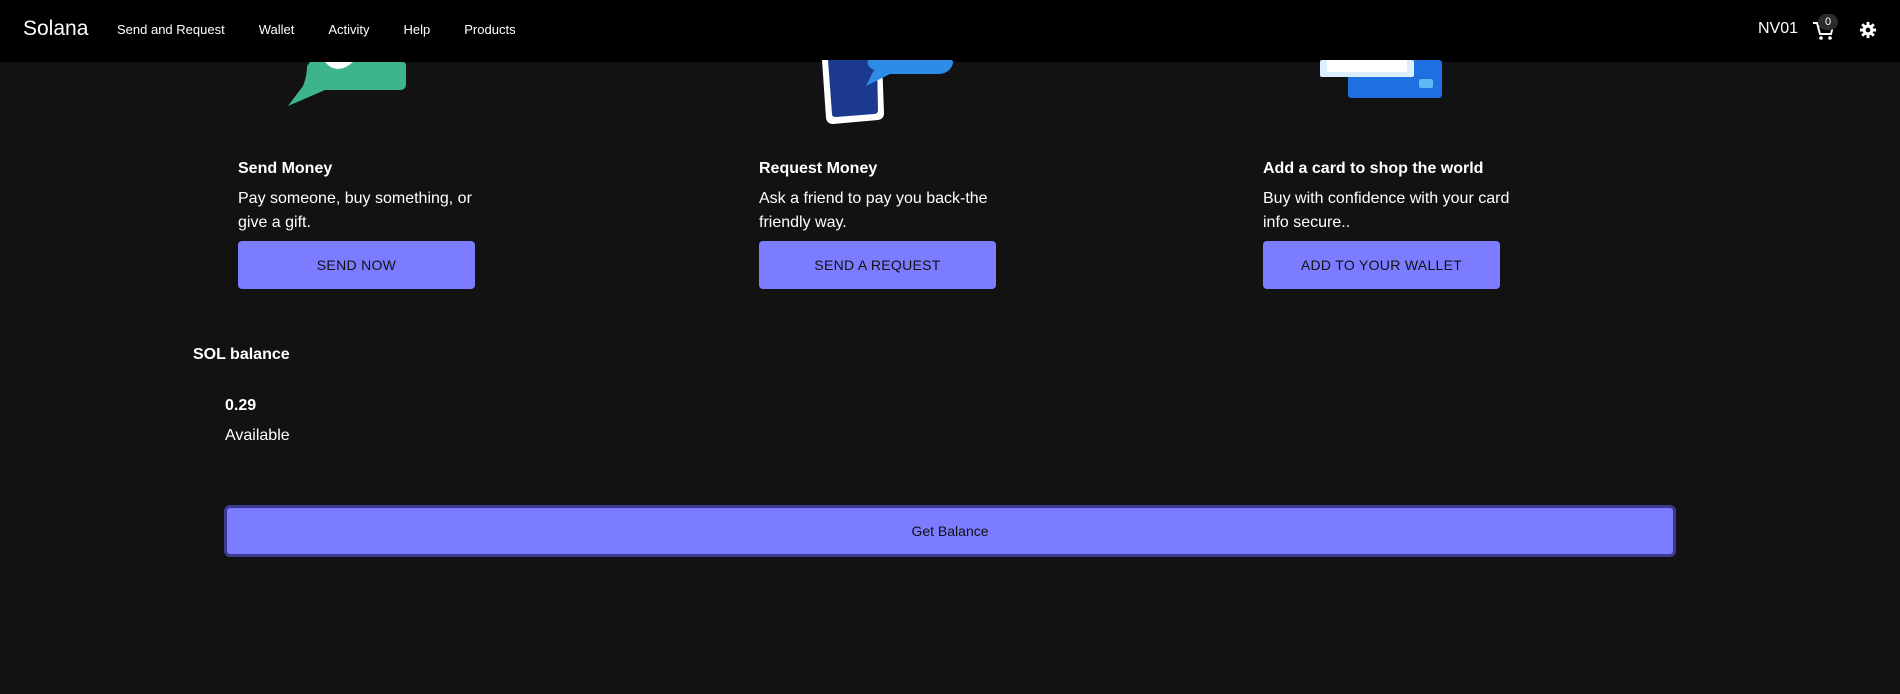 The width and height of the screenshot is (1900, 694). What do you see at coordinates (348, 29) in the screenshot?
I see `nav-link-activity: Activity` at bounding box center [348, 29].